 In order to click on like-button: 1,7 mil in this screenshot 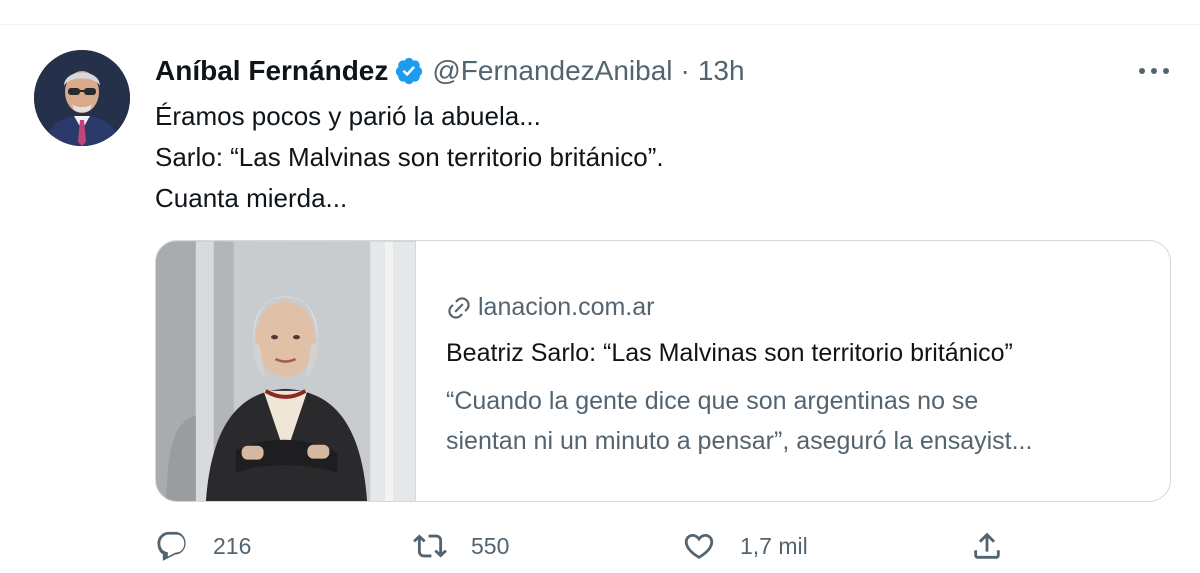, I will do `click(745, 546)`.